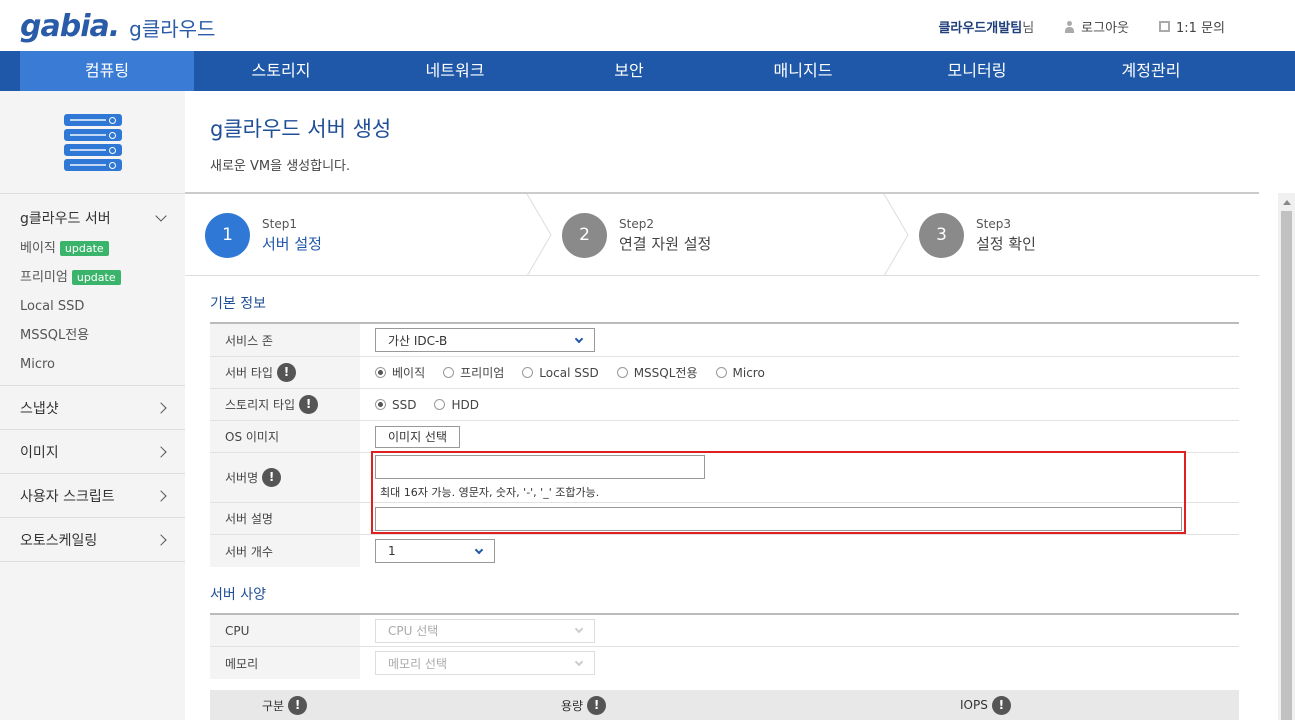 The image size is (1295, 720). What do you see at coordinates (1069, 26) in the screenshot?
I see `user-icon` at bounding box center [1069, 26].